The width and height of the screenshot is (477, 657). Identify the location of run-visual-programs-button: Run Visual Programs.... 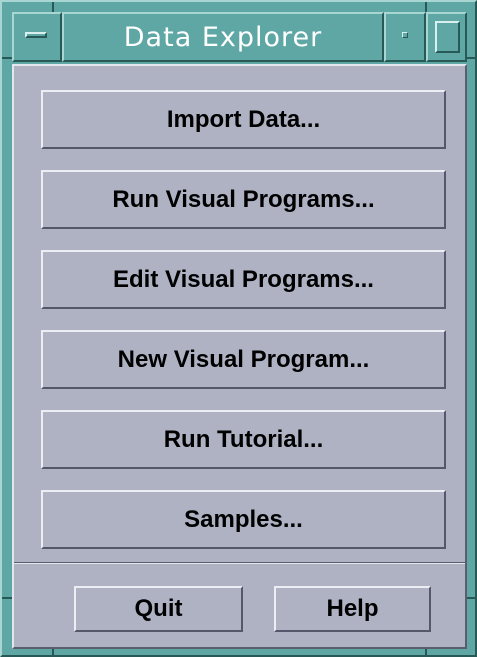
(243, 199).